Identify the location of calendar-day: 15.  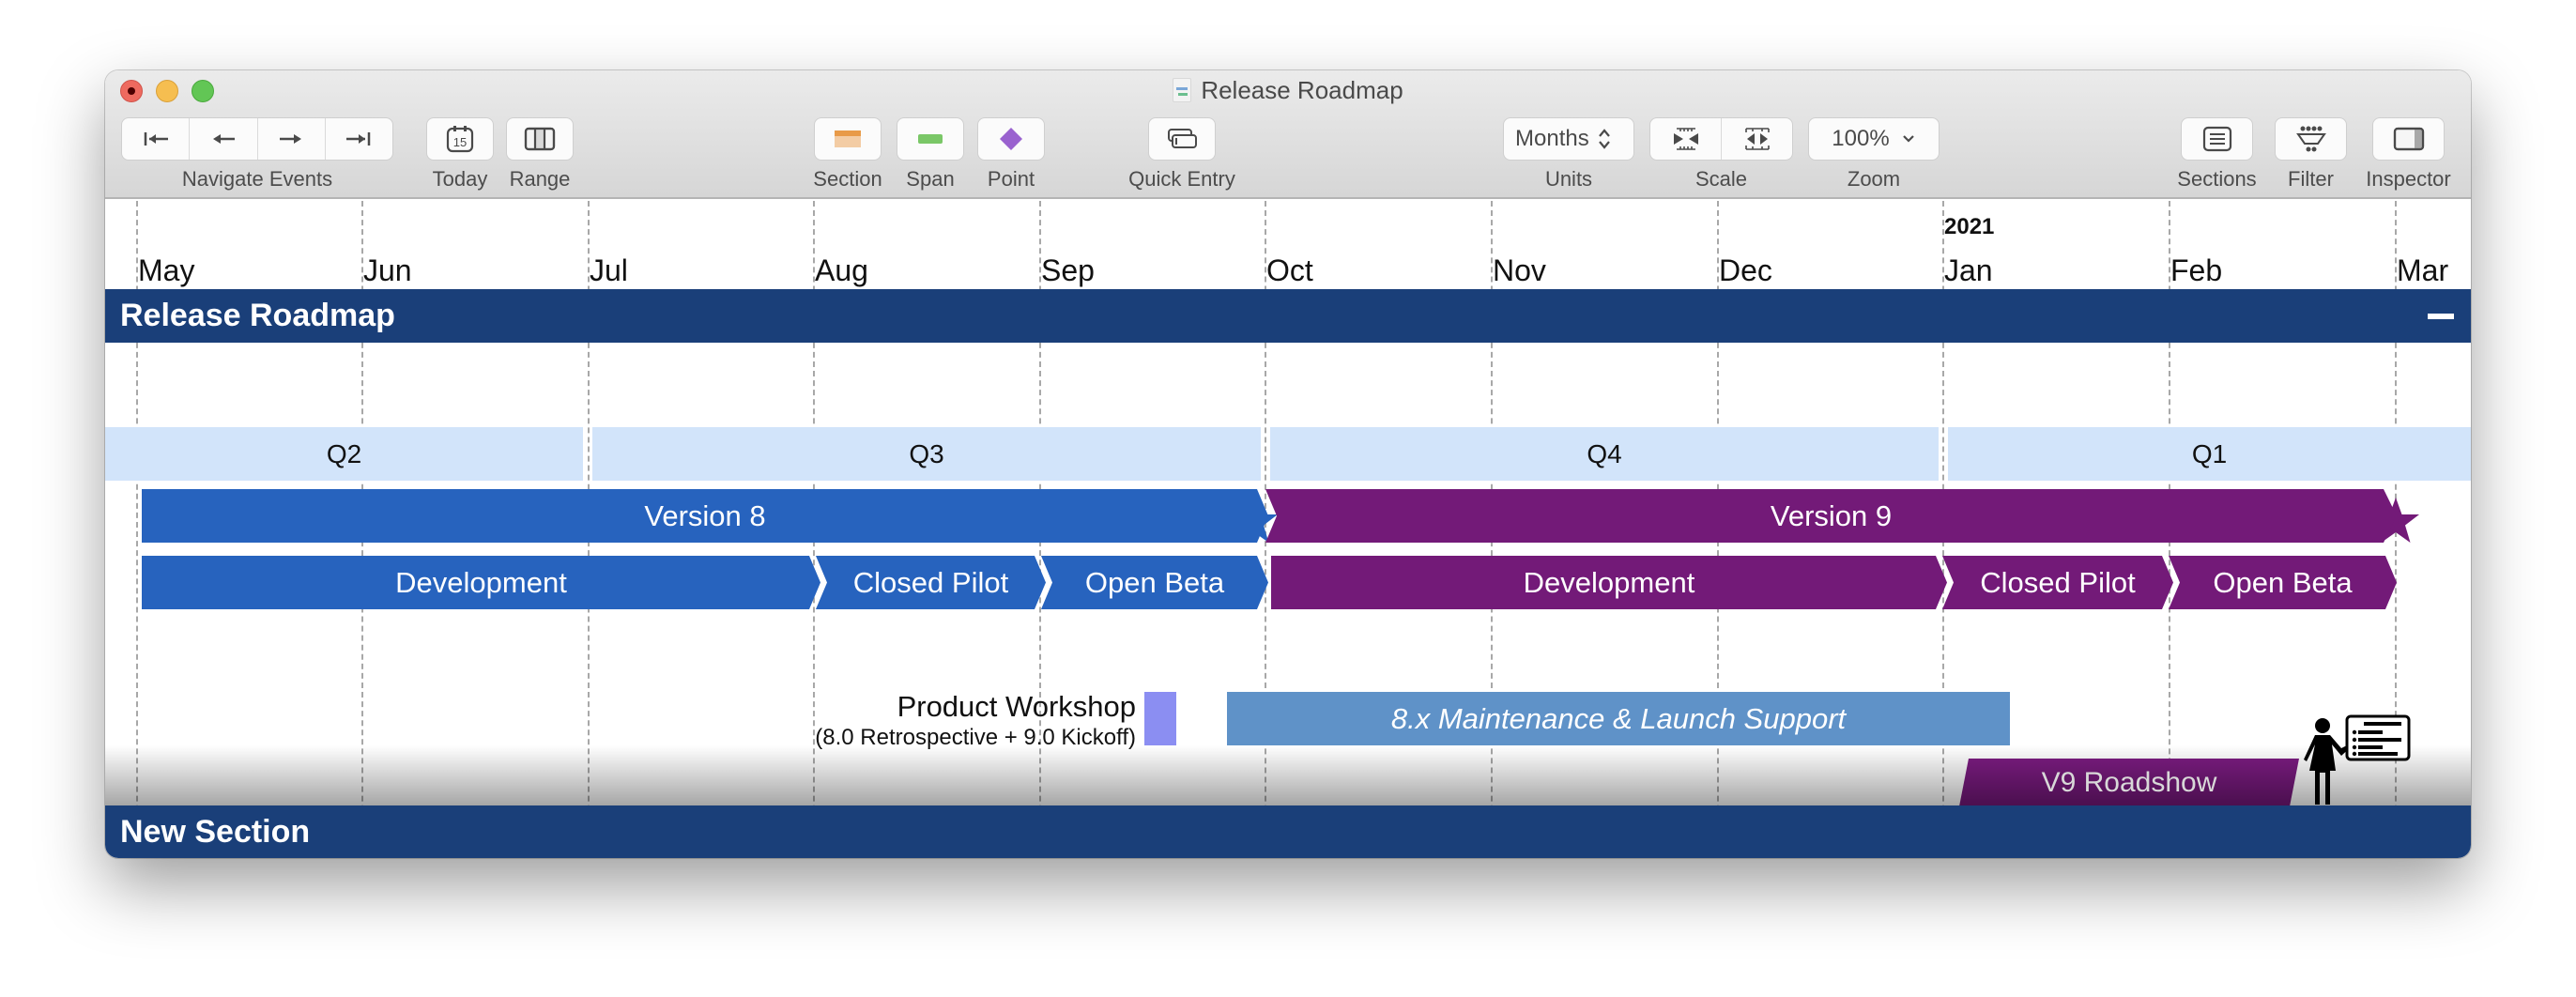
(460, 142).